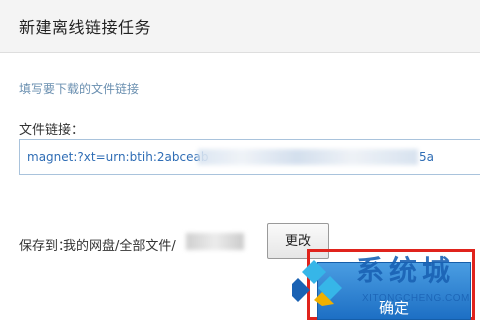 The height and width of the screenshot is (320, 480). Describe the element at coordinates (426, 157) in the screenshot. I see `file-link-value-tail: 5a` at that location.